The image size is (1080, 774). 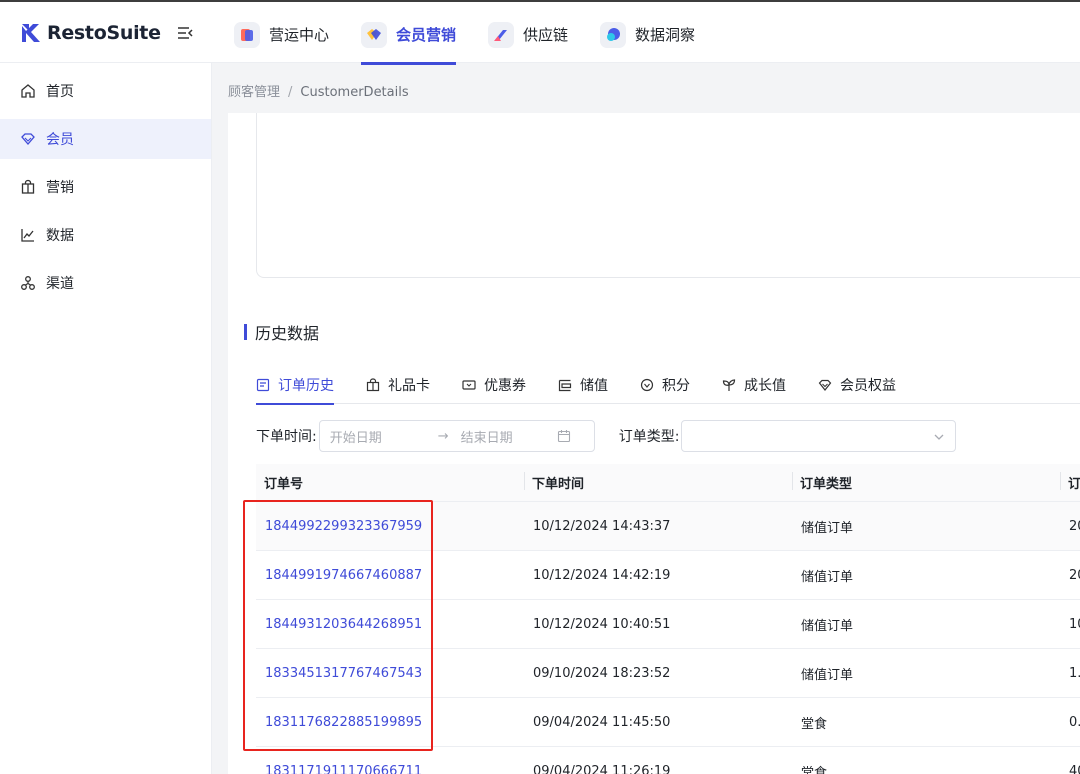 I want to click on tab-label: 储值, so click(x=594, y=385).